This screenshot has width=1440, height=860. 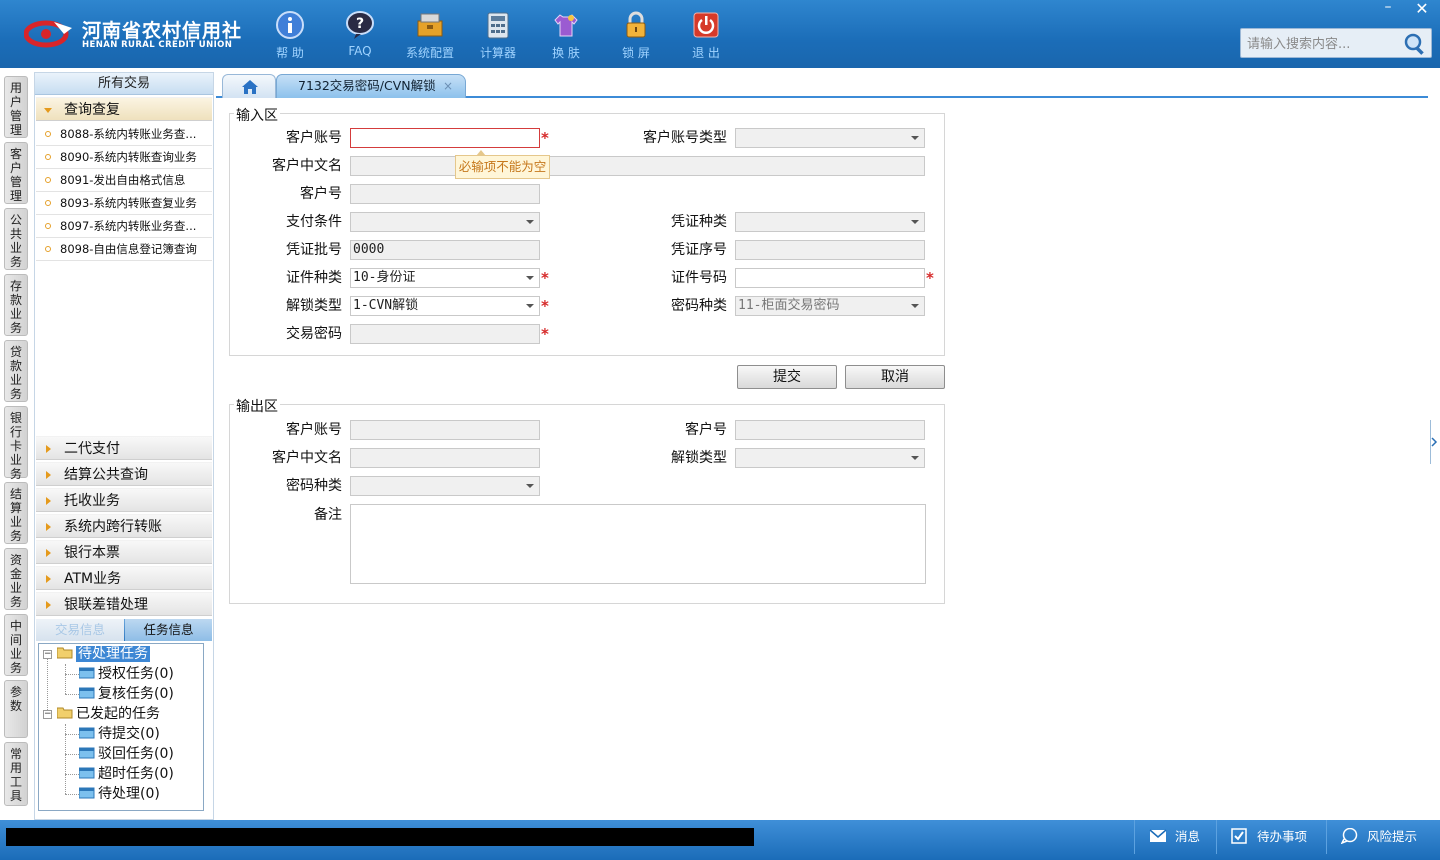 I want to click on task-folder-icon, so click(x=87, y=673).